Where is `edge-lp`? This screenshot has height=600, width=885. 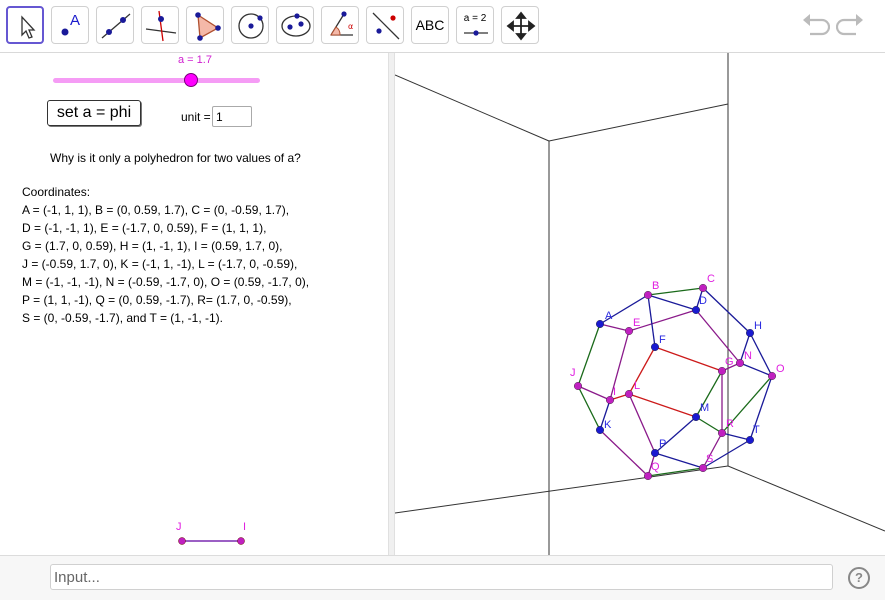
edge-lp is located at coordinates (642, 423).